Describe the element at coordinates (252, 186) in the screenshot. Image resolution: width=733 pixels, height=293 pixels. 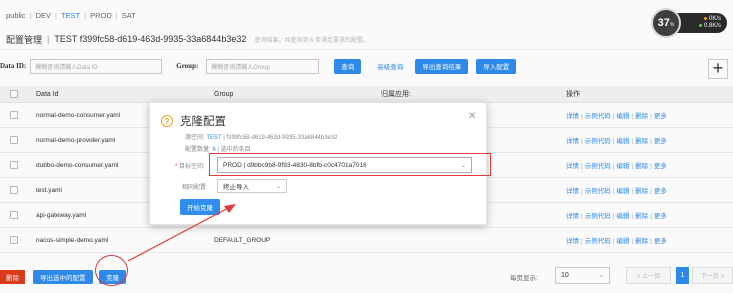
I see `conflict-policy-select: 终止导入 ⌄` at that location.